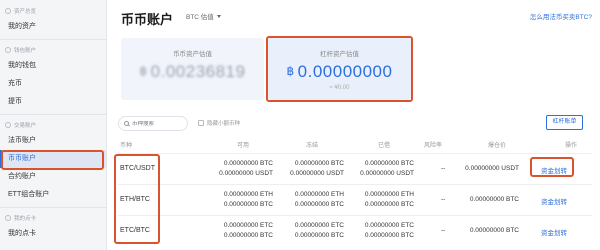  Describe the element at coordinates (246, 173) in the screenshot. I see `available-value: 0.00000000 USDT` at that location.